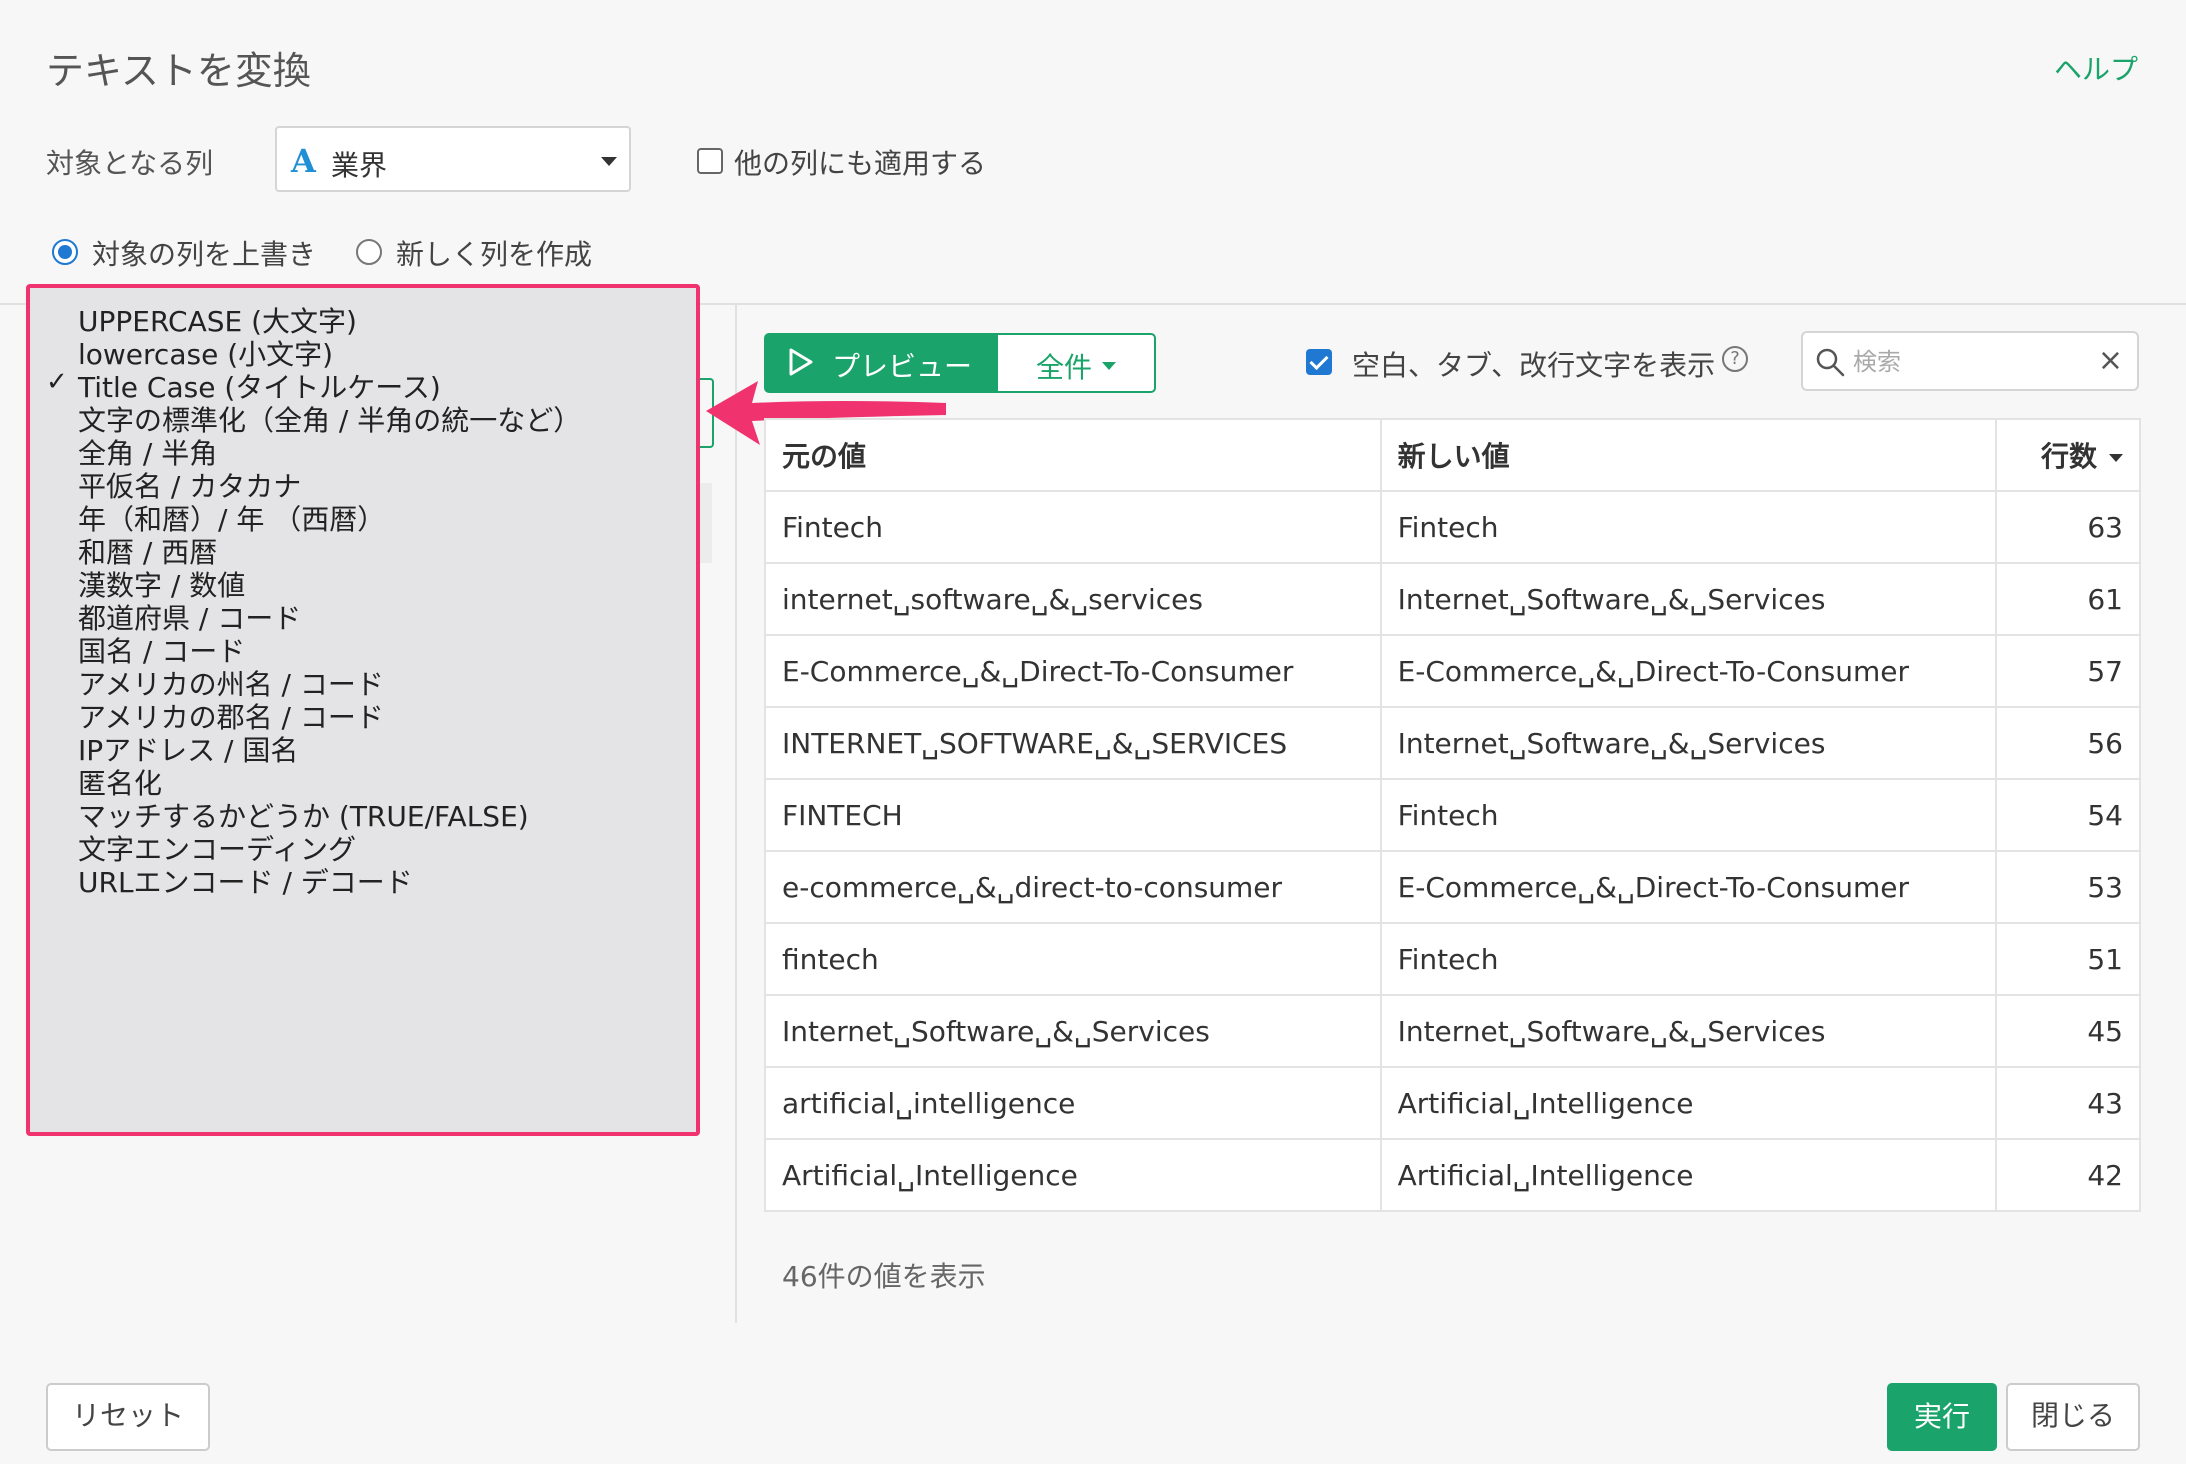 This screenshot has height=1464, width=2186. I want to click on overwrite-label: 対象の列を上書き, so click(204, 254).